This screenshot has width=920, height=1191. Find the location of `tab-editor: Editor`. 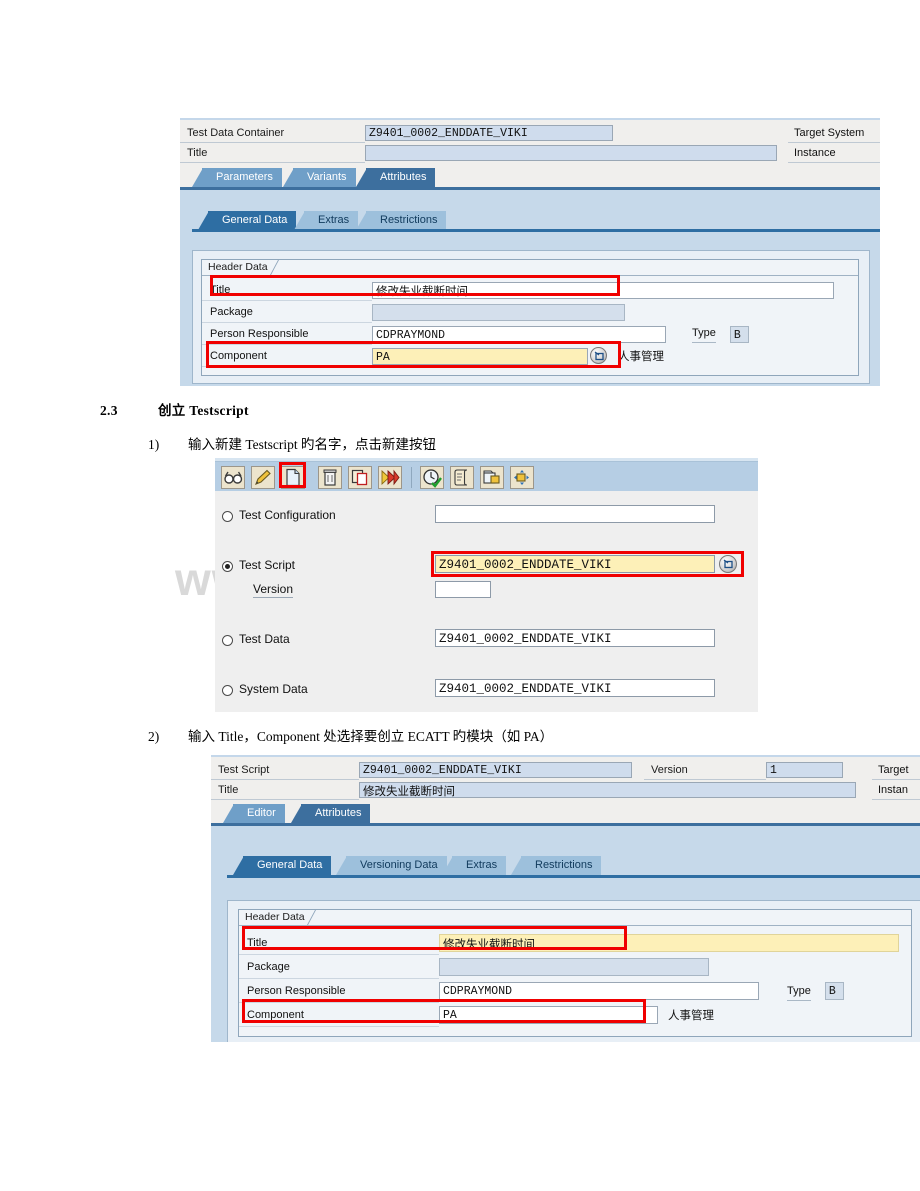

tab-editor: Editor is located at coordinates (254, 813).